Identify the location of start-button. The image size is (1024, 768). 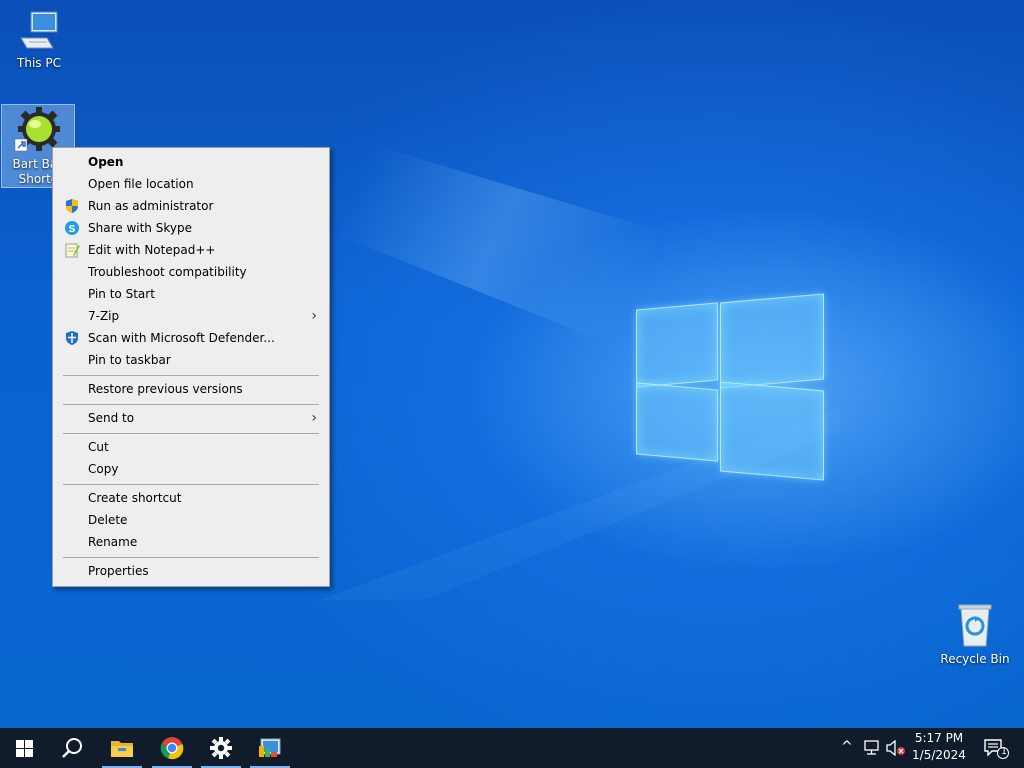
(24, 748).